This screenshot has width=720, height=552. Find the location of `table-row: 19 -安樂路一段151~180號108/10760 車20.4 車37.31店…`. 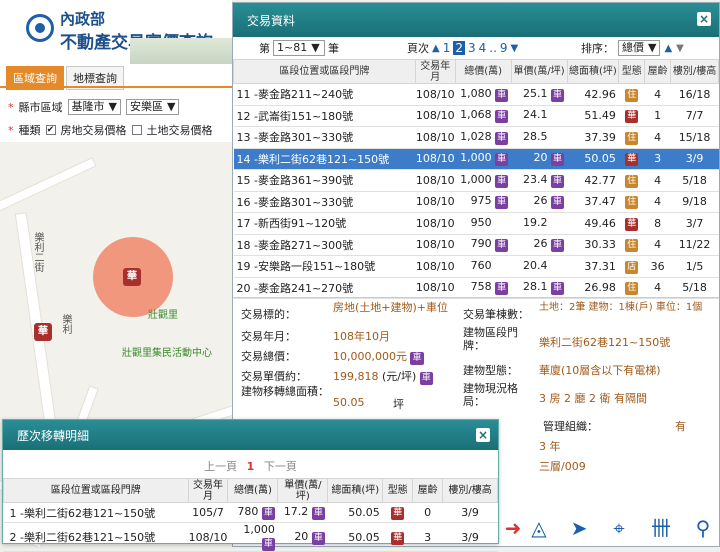

table-row: 19 -安樂路一段151~180號108/10760 車20.4 車37.31店… is located at coordinates (476, 266).